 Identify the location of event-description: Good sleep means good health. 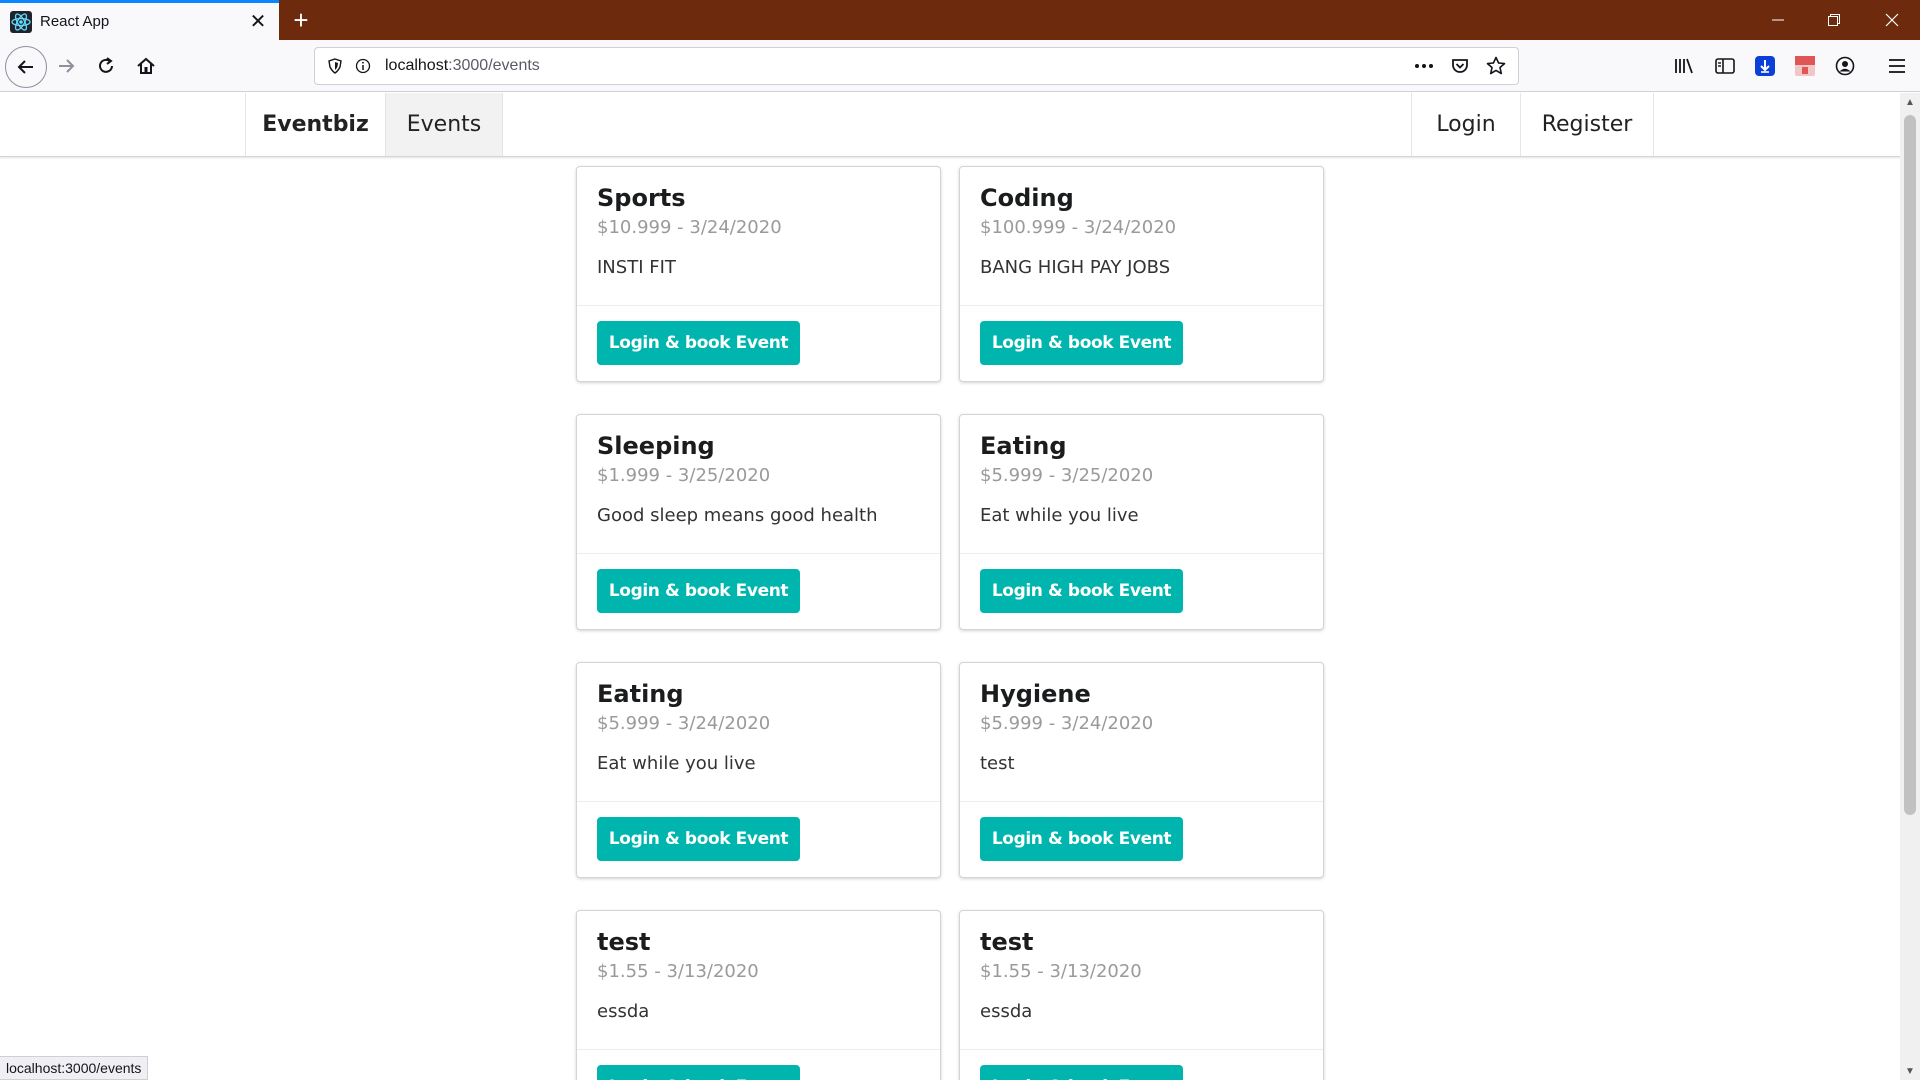
(737, 515).